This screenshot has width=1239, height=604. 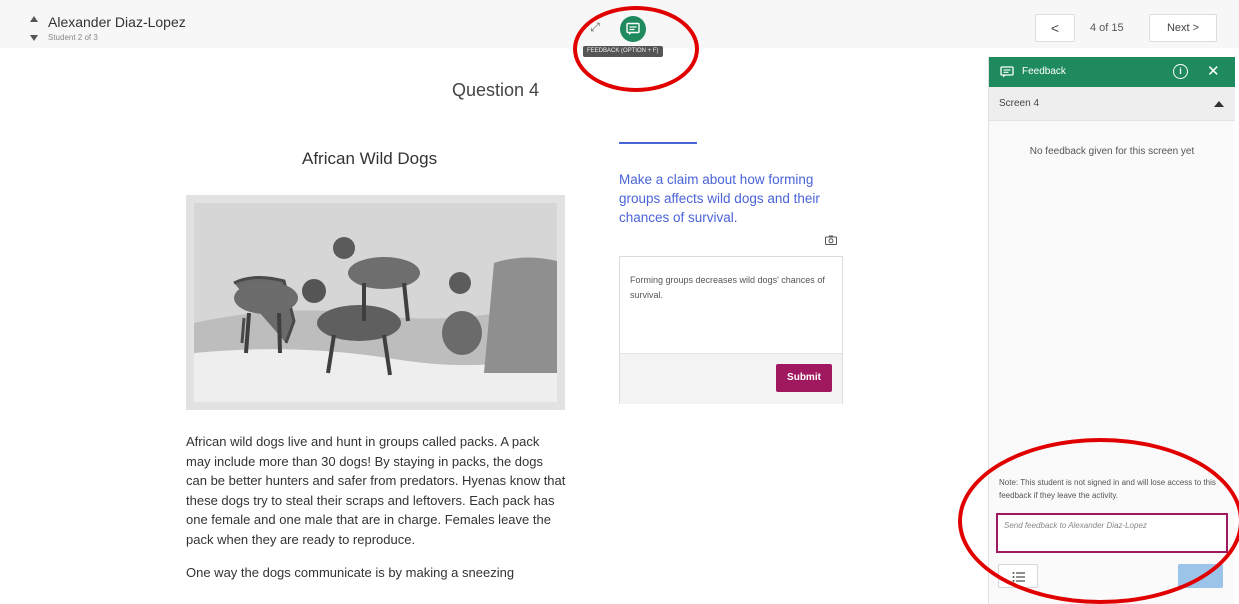 What do you see at coordinates (117, 22) in the screenshot?
I see `student-name: Alexander Diaz-Lopez` at bounding box center [117, 22].